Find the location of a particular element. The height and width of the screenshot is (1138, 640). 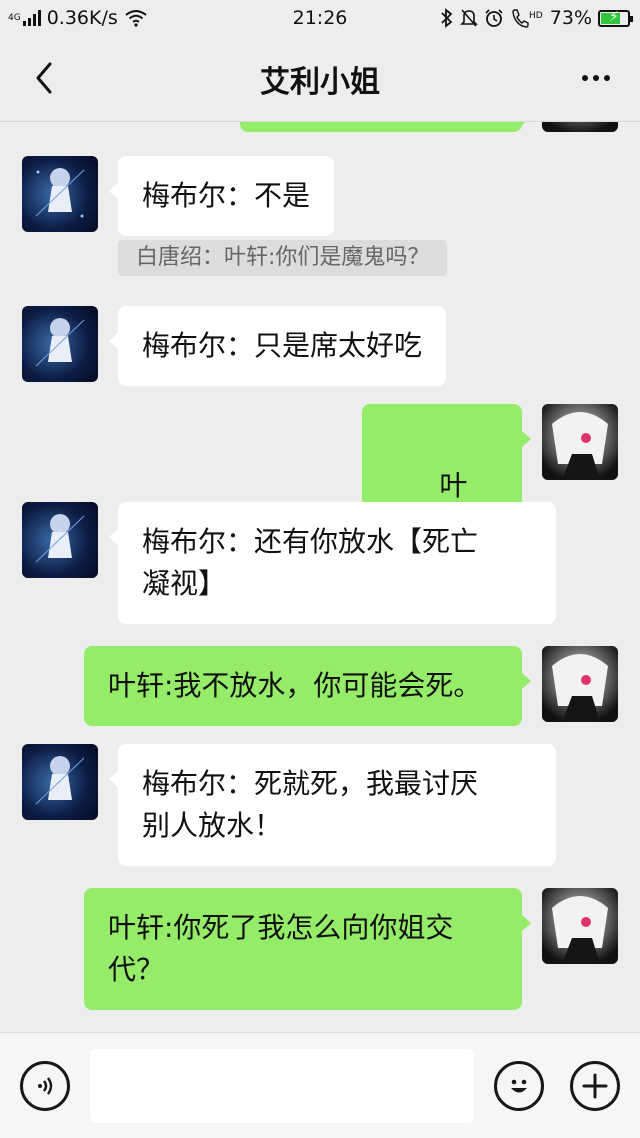

emoji-button is located at coordinates (519, 1086).